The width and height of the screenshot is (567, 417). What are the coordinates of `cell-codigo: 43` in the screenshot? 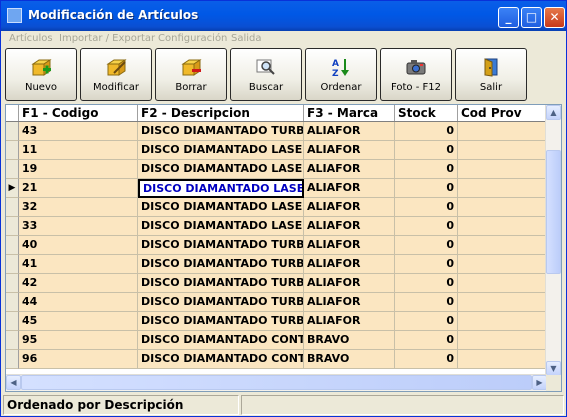 It's located at (78, 131).